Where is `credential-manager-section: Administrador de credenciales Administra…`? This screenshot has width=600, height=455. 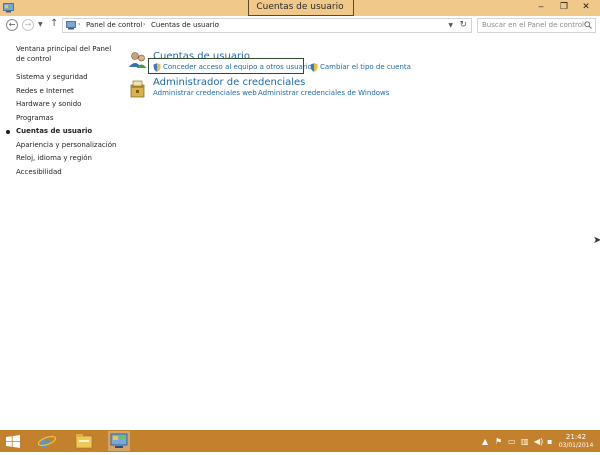 credential-manager-section: Administrador de credenciales Administra… is located at coordinates (278, 90).